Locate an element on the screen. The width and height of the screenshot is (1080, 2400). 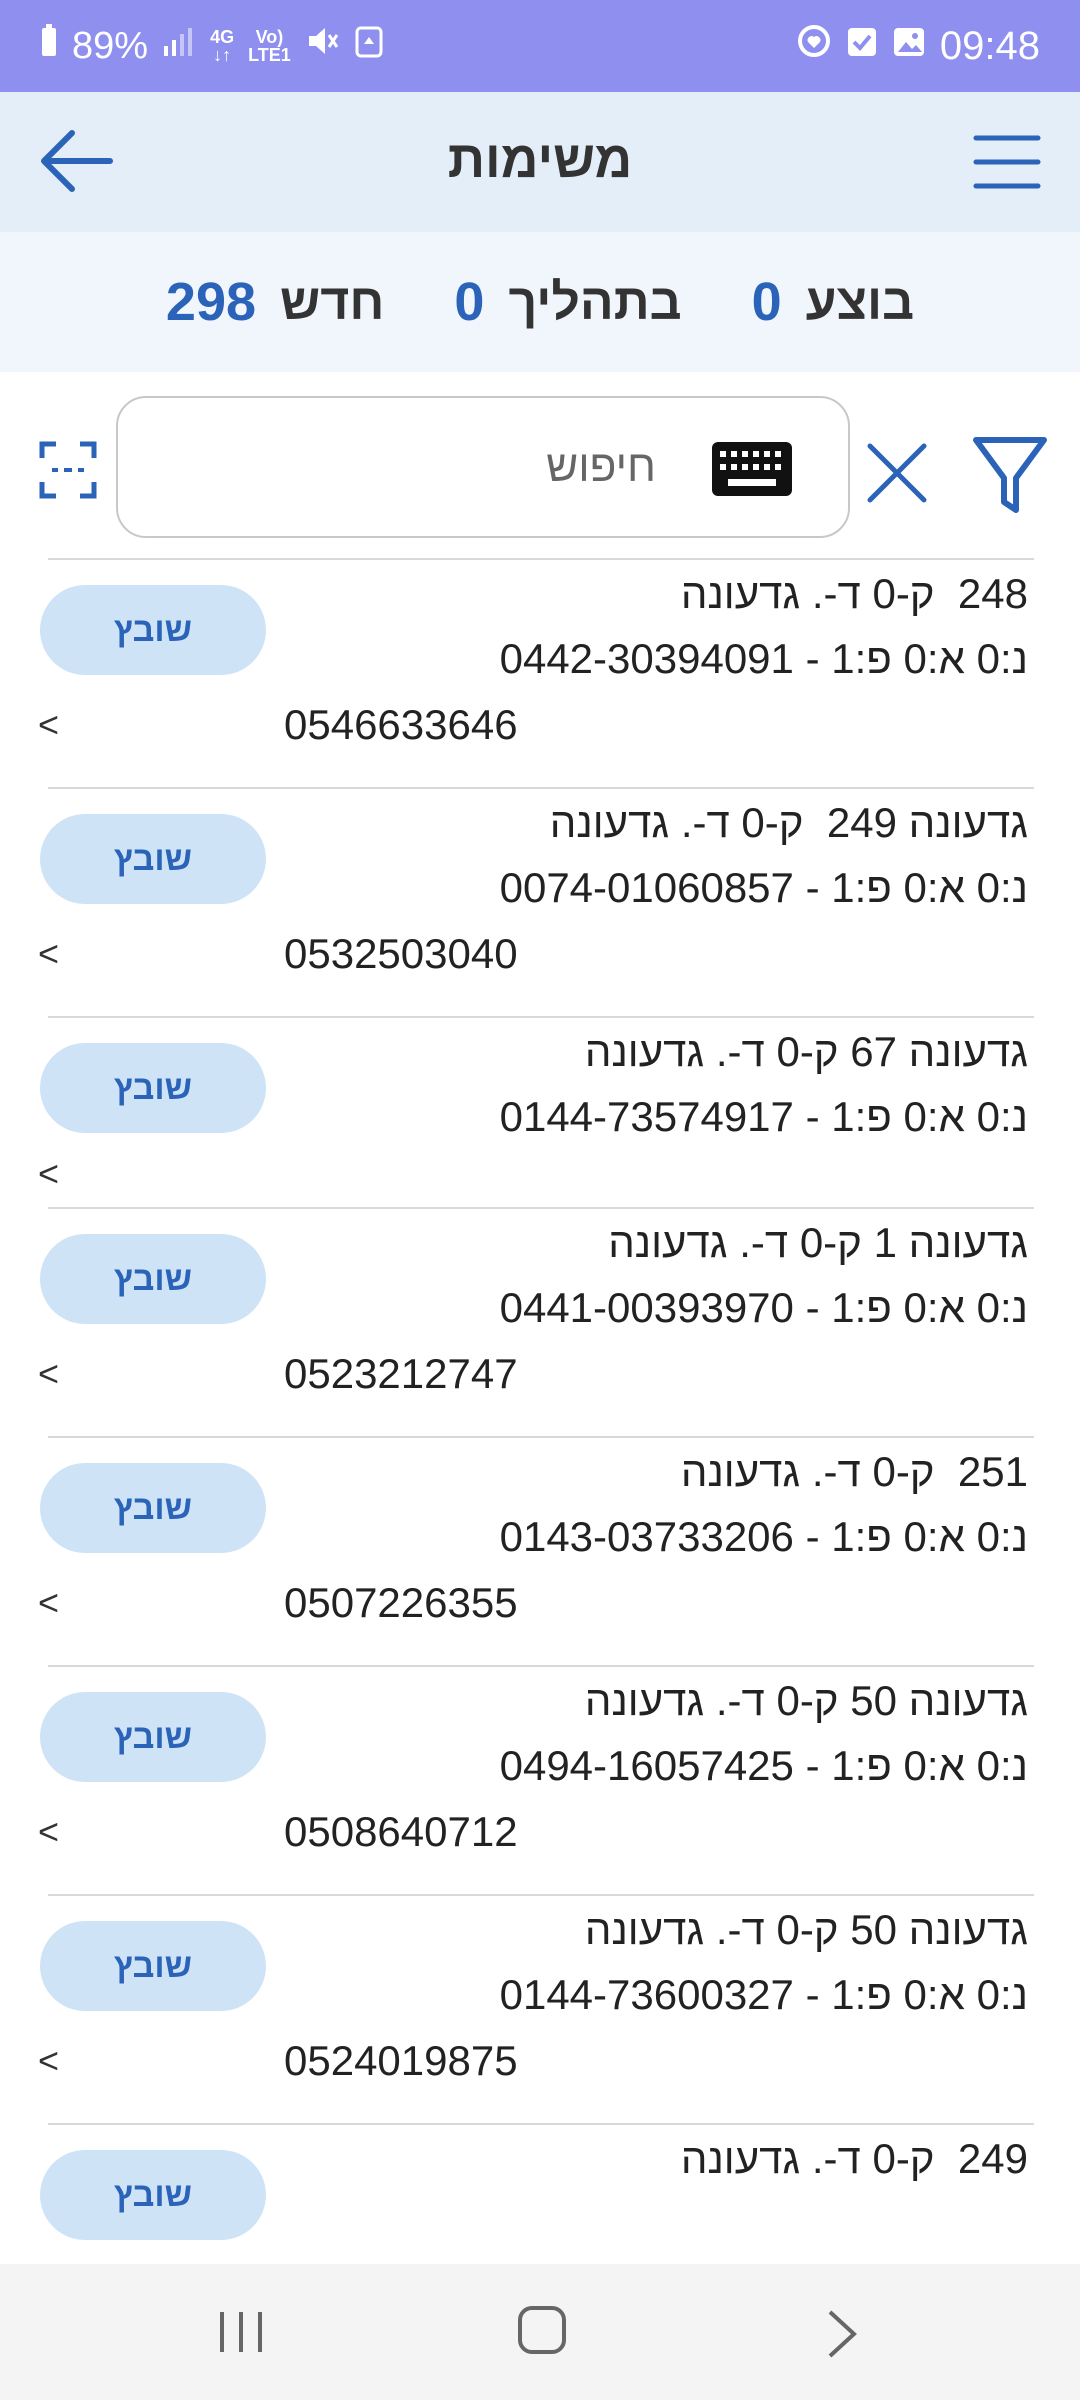
clear-search-button is located at coordinates (897, 473).